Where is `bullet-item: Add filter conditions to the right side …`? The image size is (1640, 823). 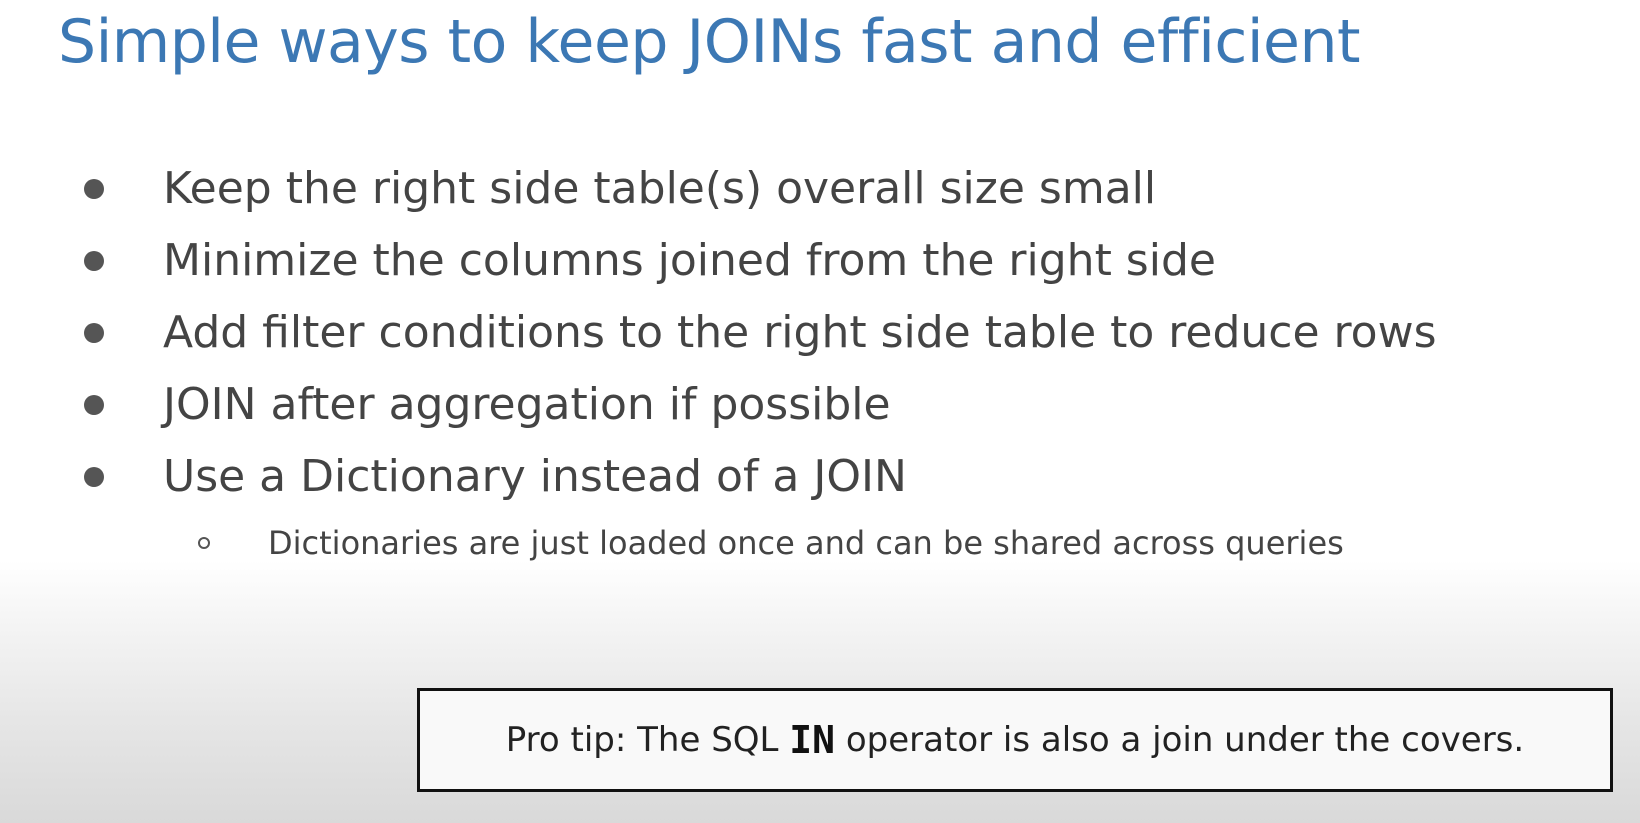 bullet-item: Add filter conditions to the right side … is located at coordinates (820, 330).